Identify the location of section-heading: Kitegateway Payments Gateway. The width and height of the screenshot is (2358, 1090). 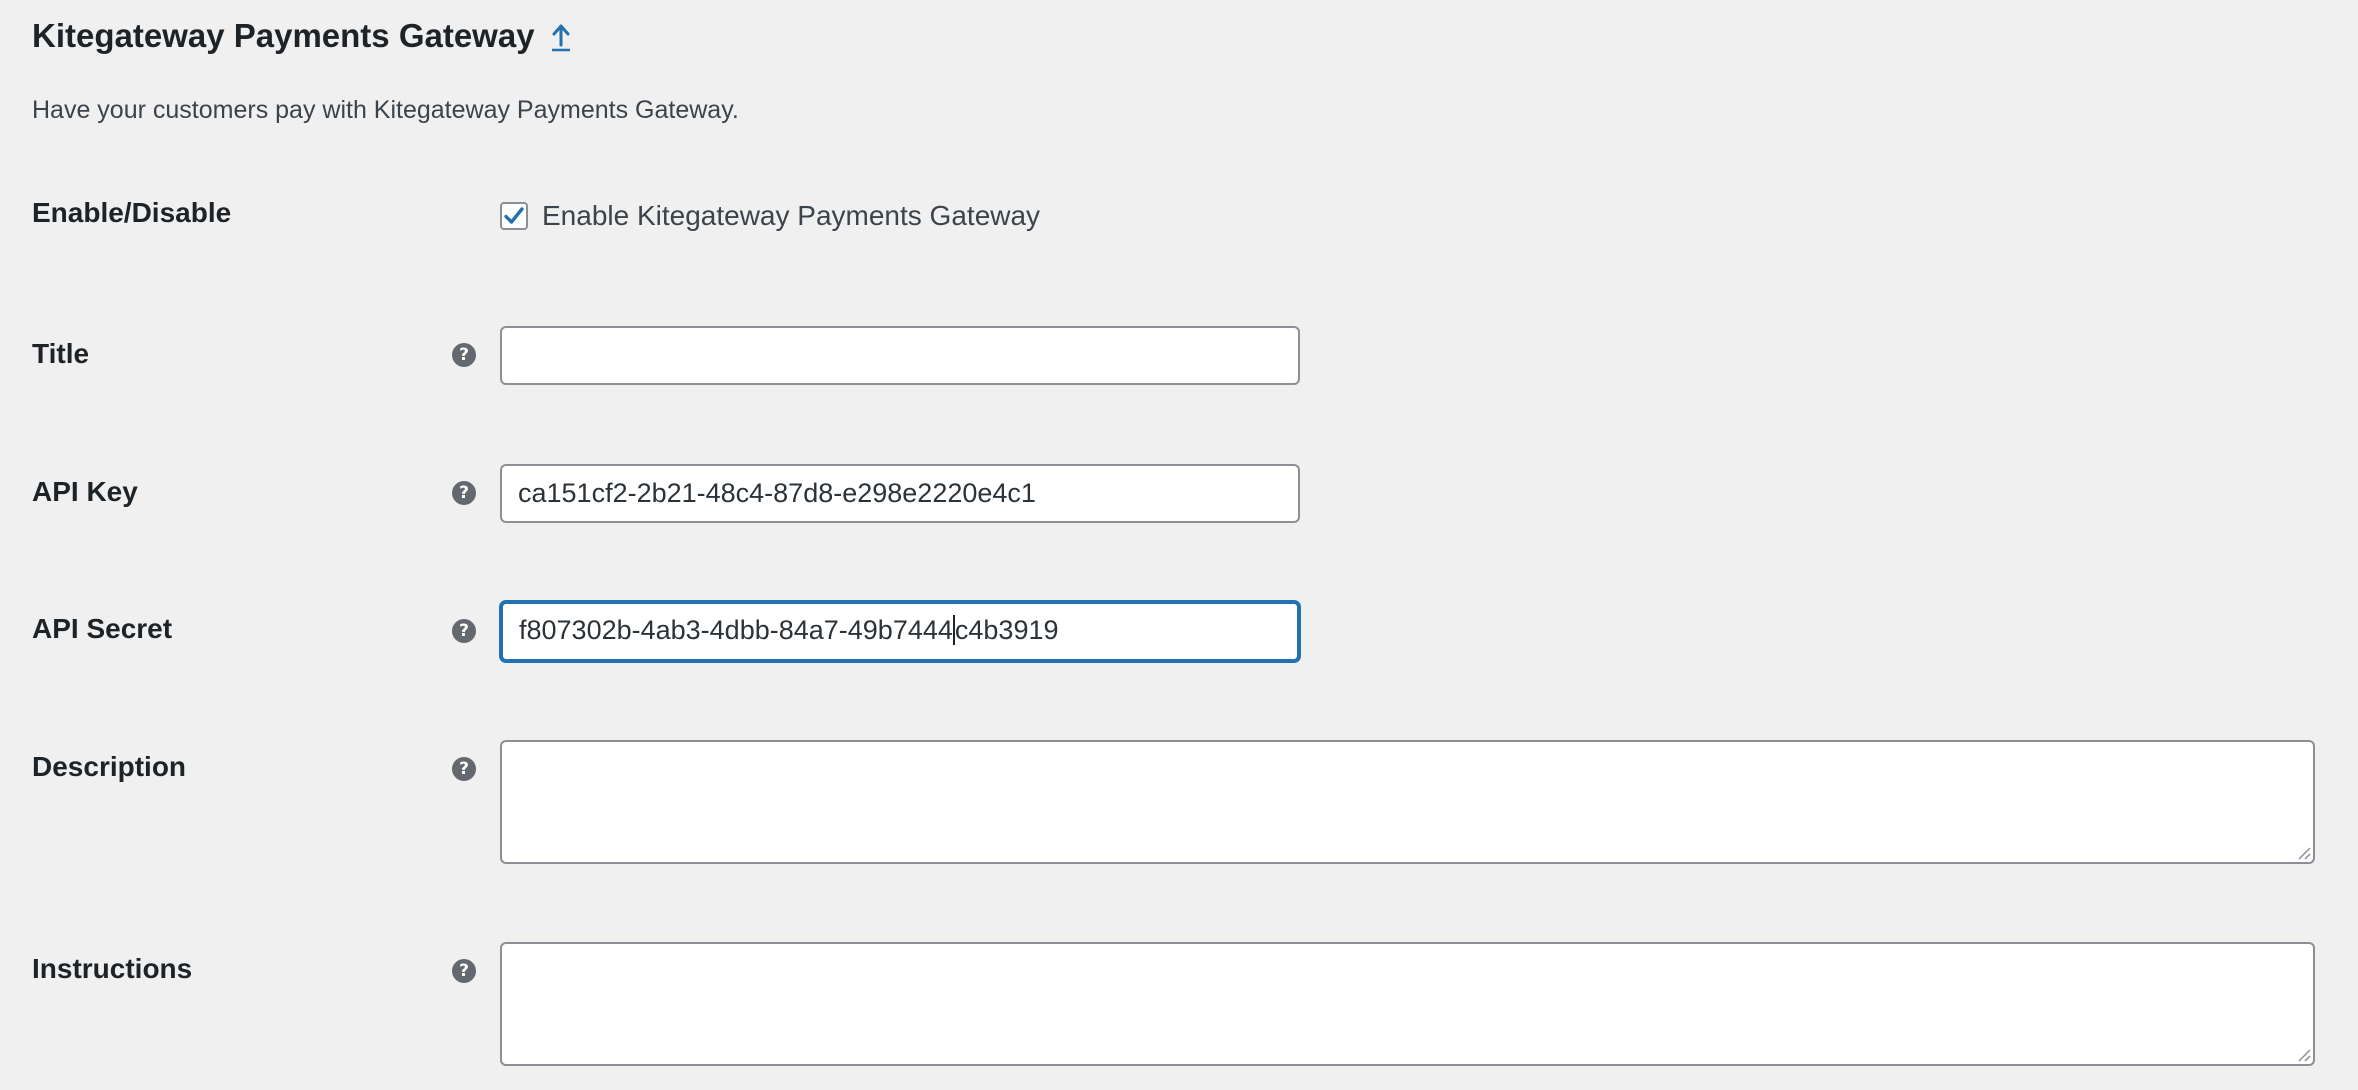
(303, 36).